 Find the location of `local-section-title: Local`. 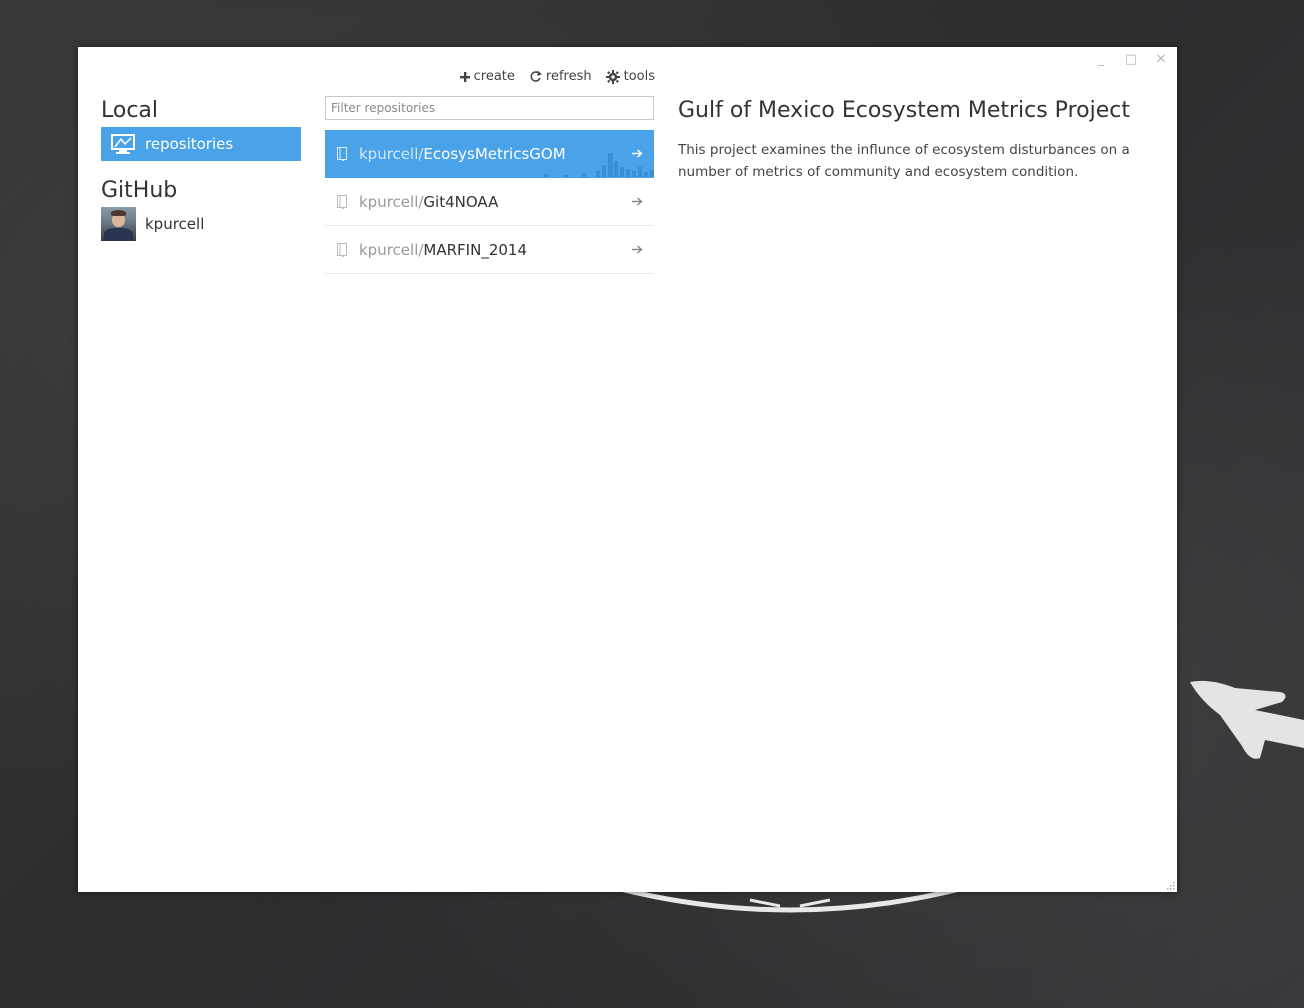

local-section-title: Local is located at coordinates (130, 110).